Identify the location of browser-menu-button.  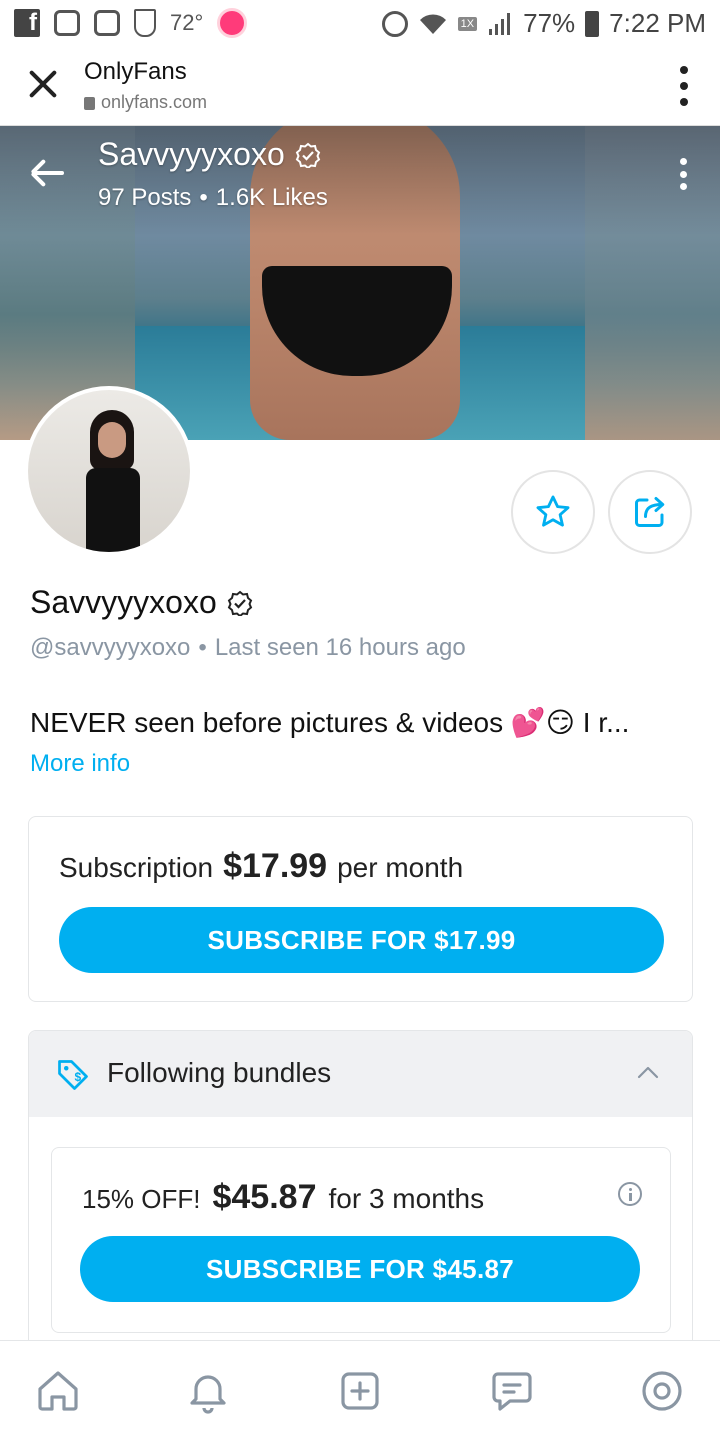
(684, 86).